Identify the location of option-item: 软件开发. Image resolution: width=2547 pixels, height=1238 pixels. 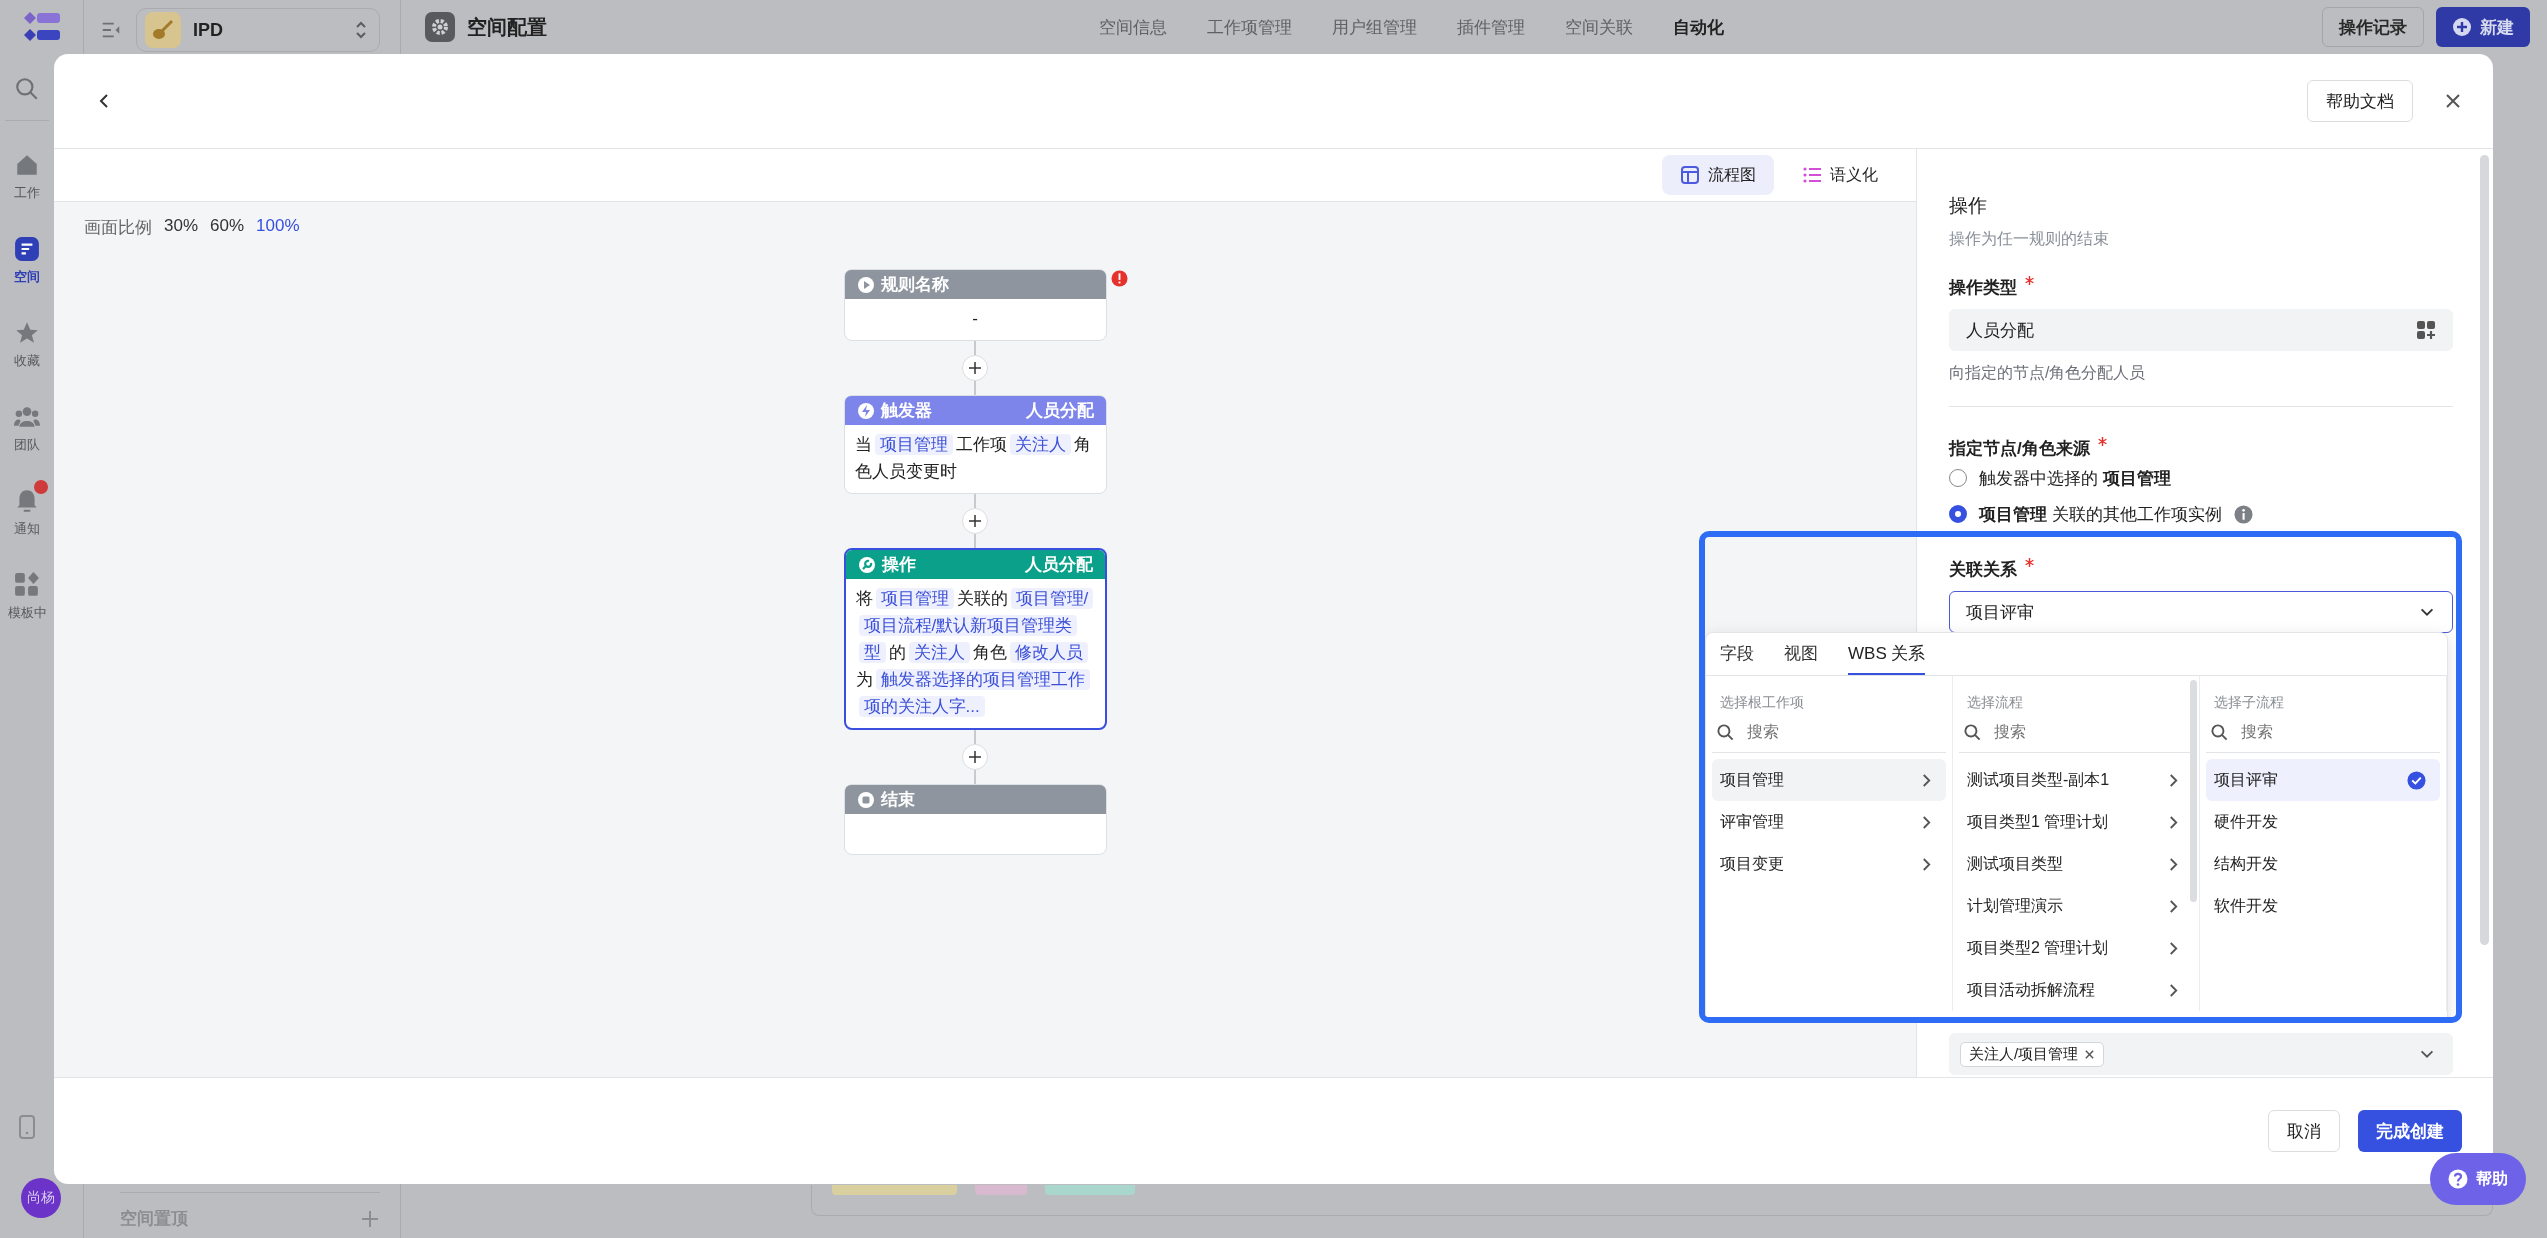
(2323, 906).